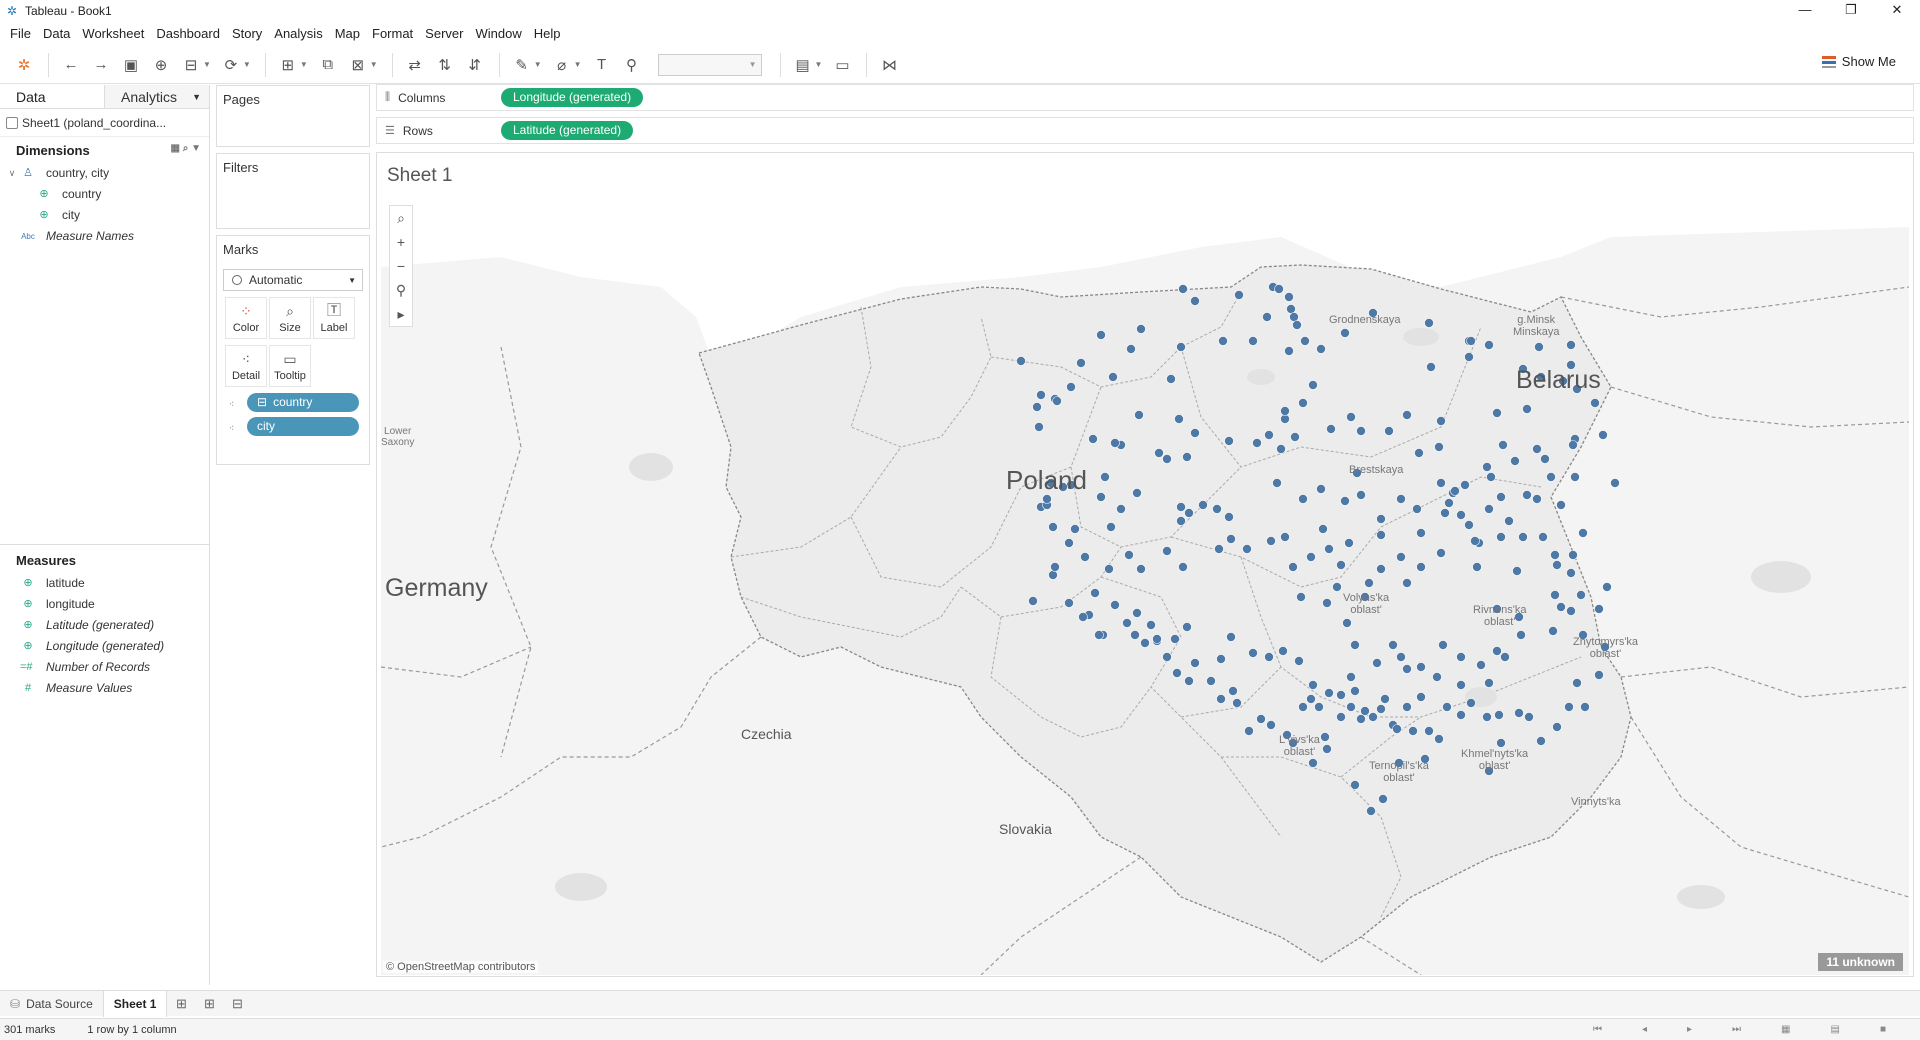 The image size is (1920, 1040). What do you see at coordinates (104, 667) in the screenshot?
I see `measure-field: =# Number of Records` at bounding box center [104, 667].